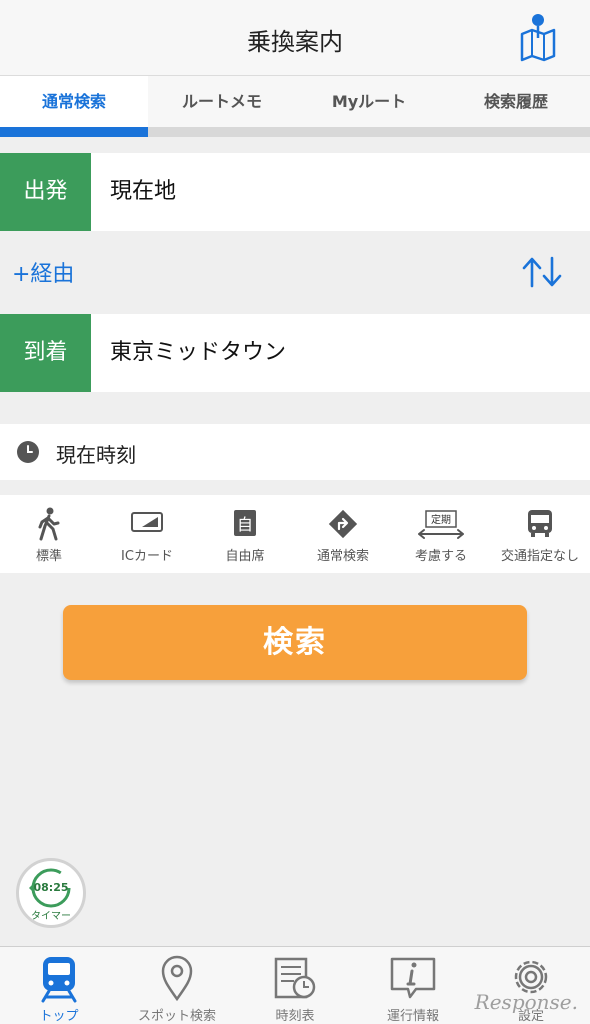  Describe the element at coordinates (295, 192) in the screenshot. I see `departure-row: 出発 現在地` at that location.